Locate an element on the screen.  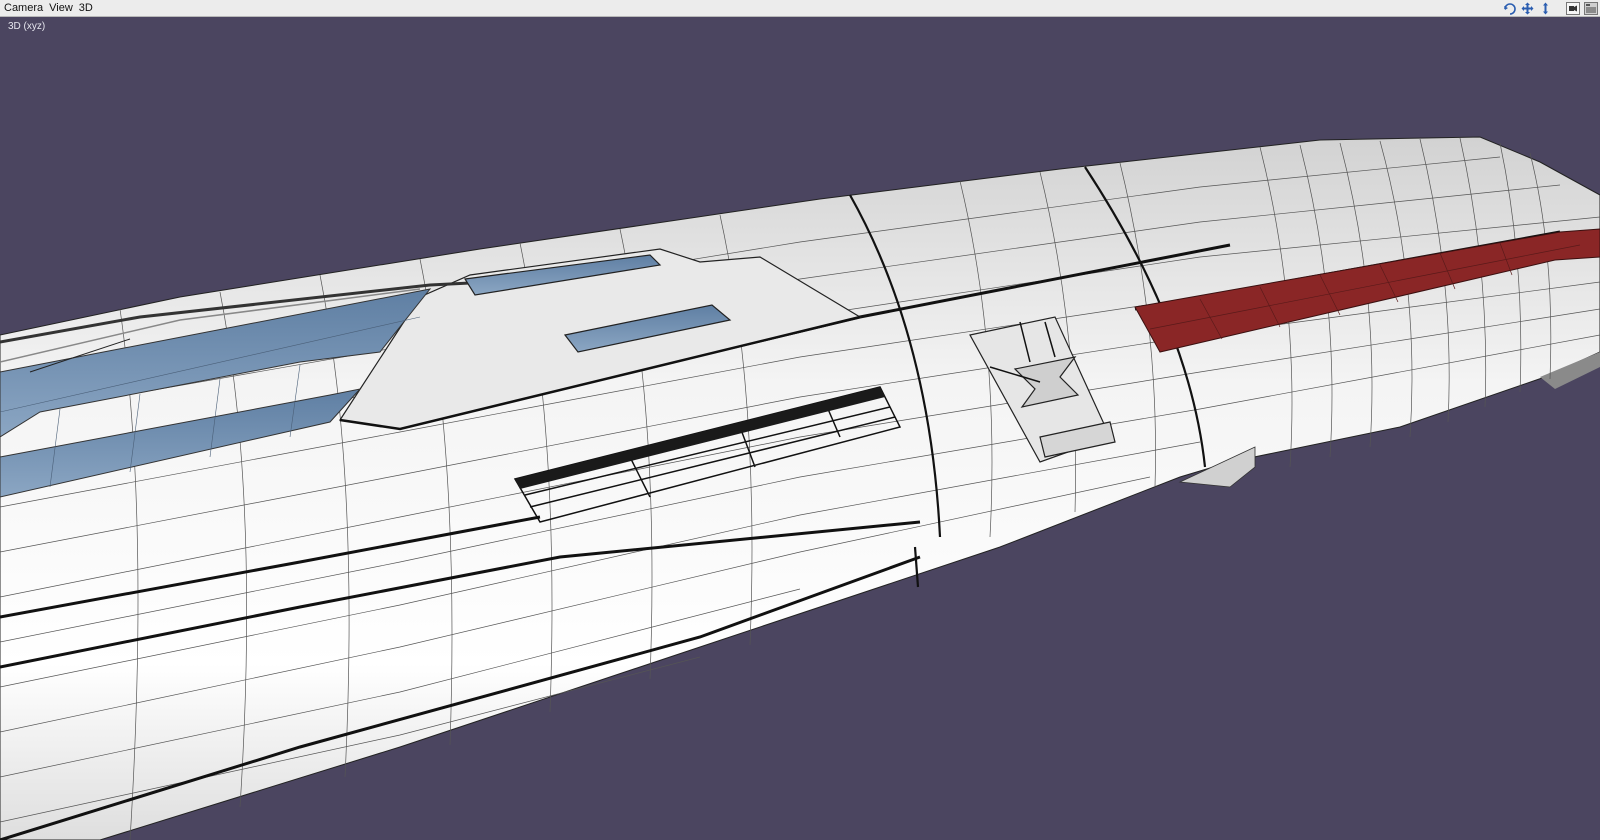
toolbar-separator is located at coordinates (1559, 8).